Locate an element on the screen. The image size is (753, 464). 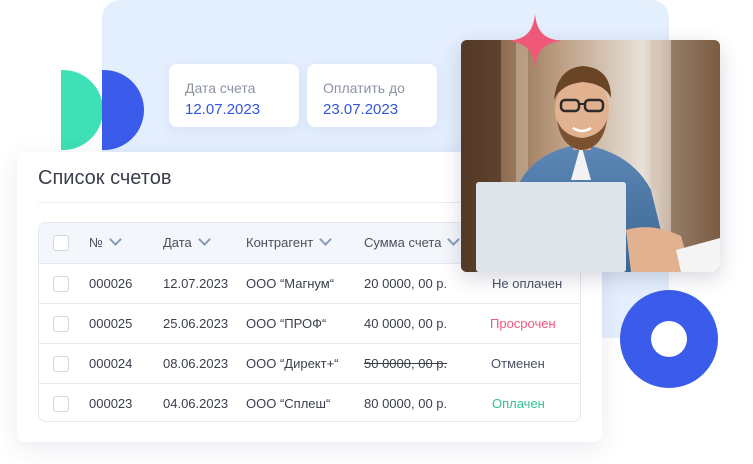
column-header-label: Дата is located at coordinates (177, 242).